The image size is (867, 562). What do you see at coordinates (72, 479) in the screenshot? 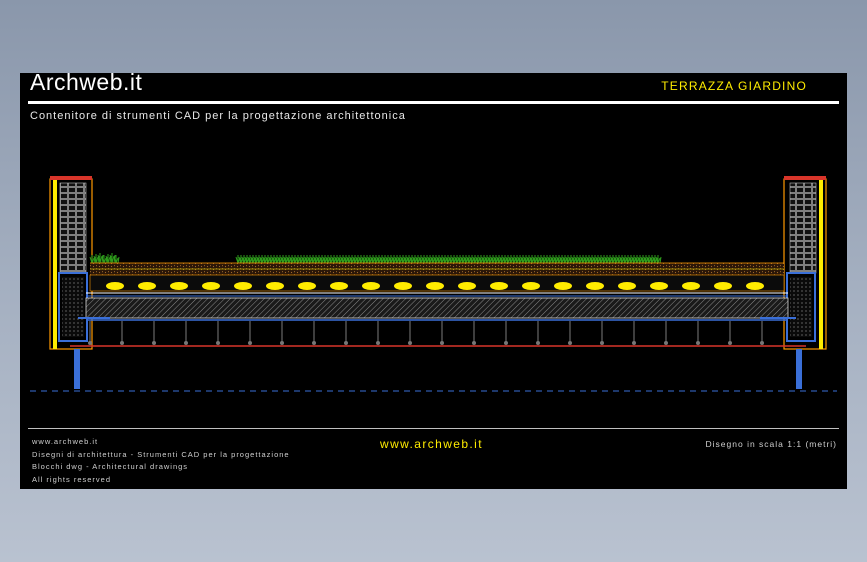
I see `footer-line: All rights reserved` at bounding box center [72, 479].